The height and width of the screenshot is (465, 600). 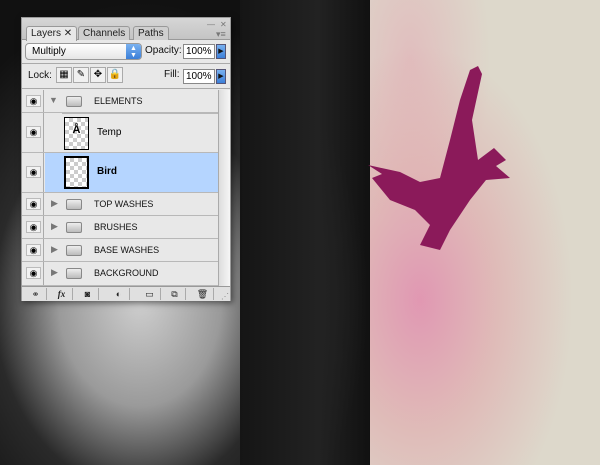 I want to click on bird-silhouette, so click(x=439, y=158).